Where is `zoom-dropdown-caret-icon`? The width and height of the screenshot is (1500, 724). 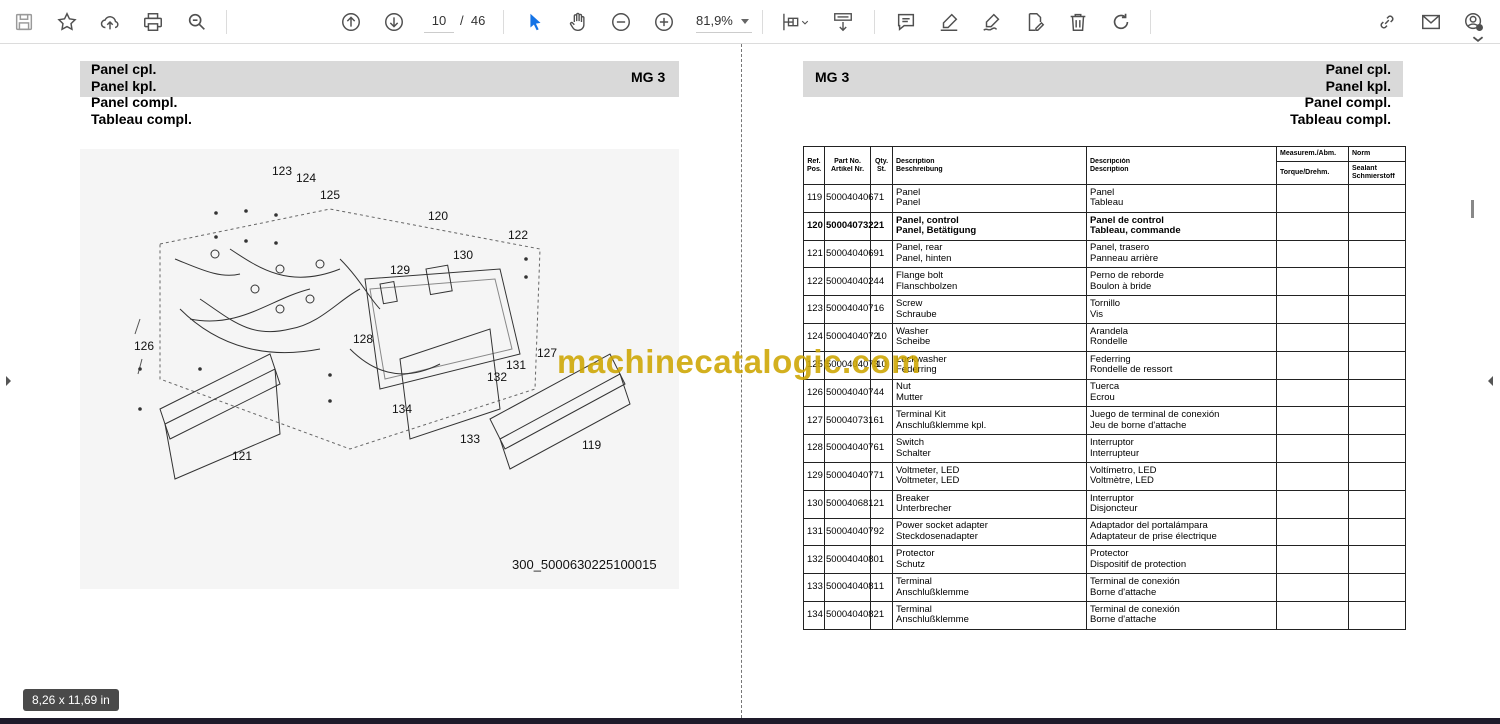
zoom-dropdown-caret-icon is located at coordinates (745, 21).